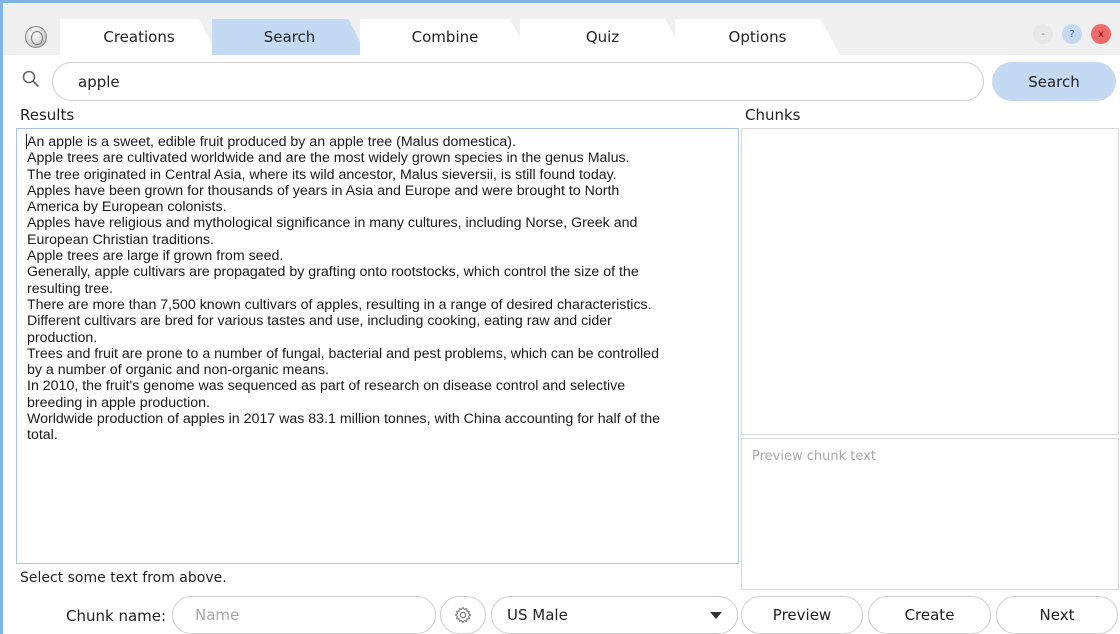  What do you see at coordinates (127, 207) in the screenshot?
I see `result-line: America by European colonists.` at bounding box center [127, 207].